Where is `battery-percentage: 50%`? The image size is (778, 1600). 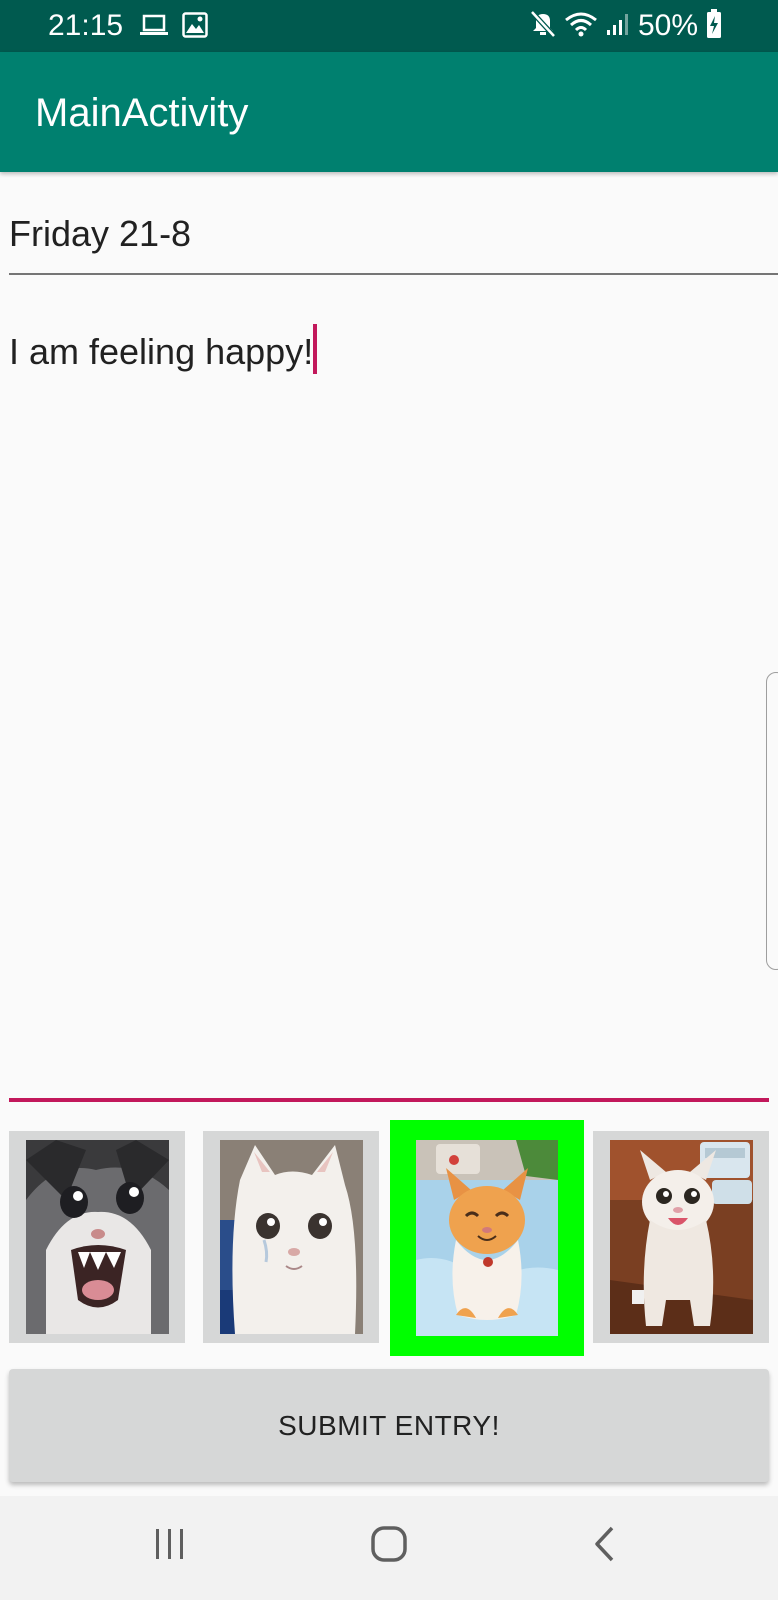 battery-percentage: 50% is located at coordinates (667, 25).